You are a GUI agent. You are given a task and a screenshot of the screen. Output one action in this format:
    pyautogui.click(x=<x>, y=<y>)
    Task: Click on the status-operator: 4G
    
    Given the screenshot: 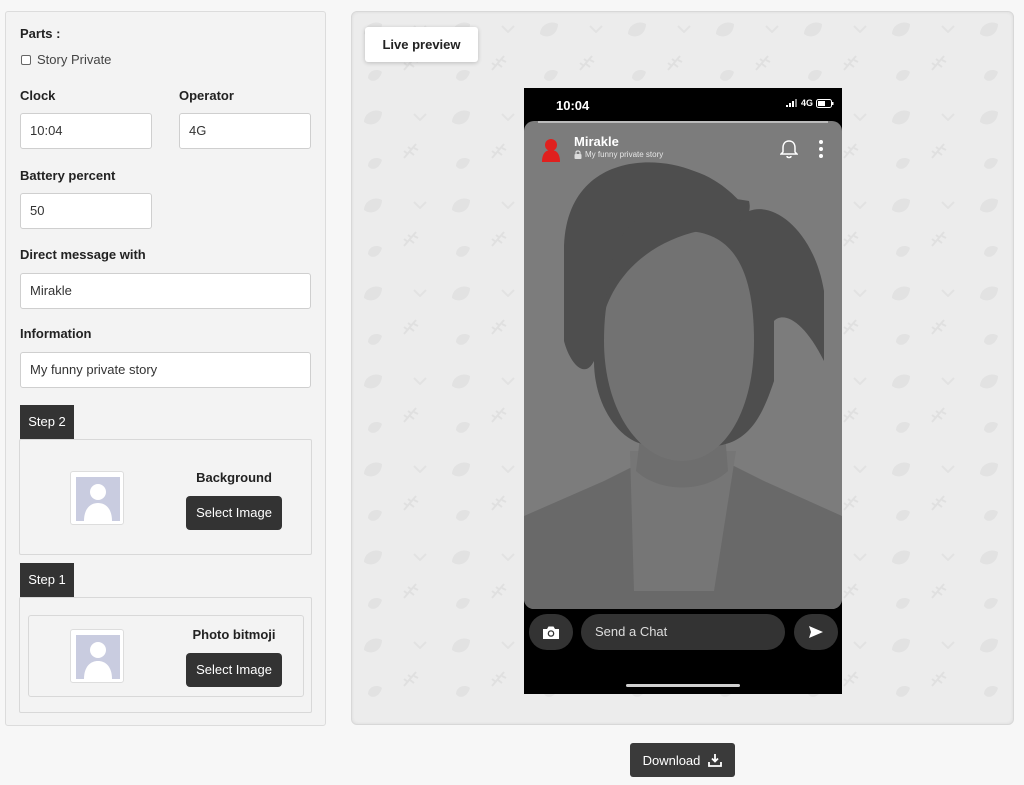 What is the action you would take?
    pyautogui.click(x=806, y=103)
    